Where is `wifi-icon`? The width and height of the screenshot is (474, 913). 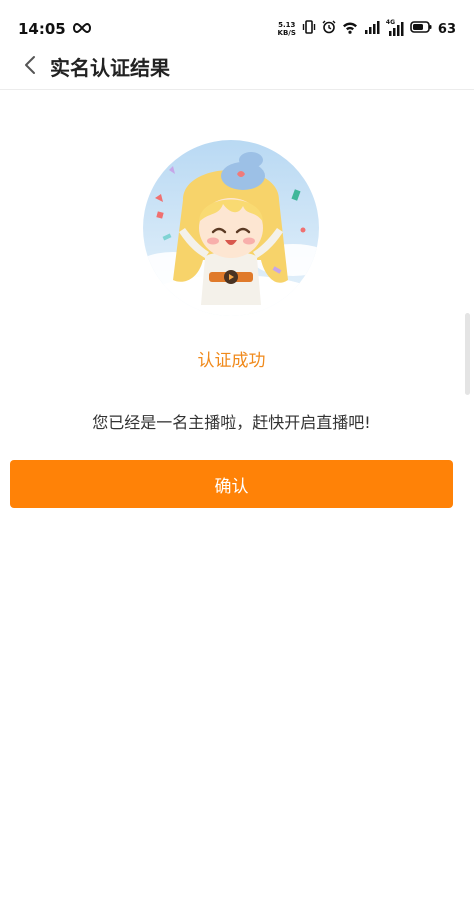 wifi-icon is located at coordinates (350, 29).